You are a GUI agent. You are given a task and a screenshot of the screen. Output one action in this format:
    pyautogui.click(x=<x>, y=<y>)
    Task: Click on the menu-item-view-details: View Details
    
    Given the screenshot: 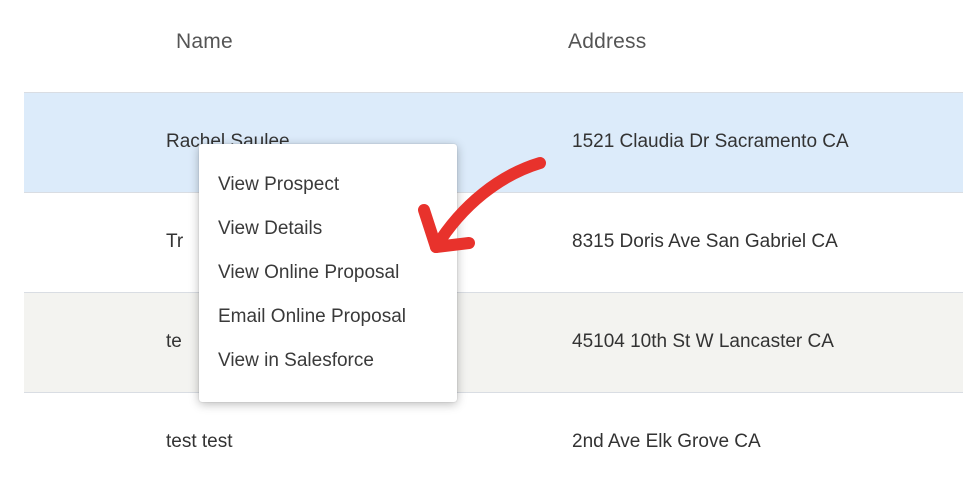 What is the action you would take?
    pyautogui.click(x=328, y=236)
    